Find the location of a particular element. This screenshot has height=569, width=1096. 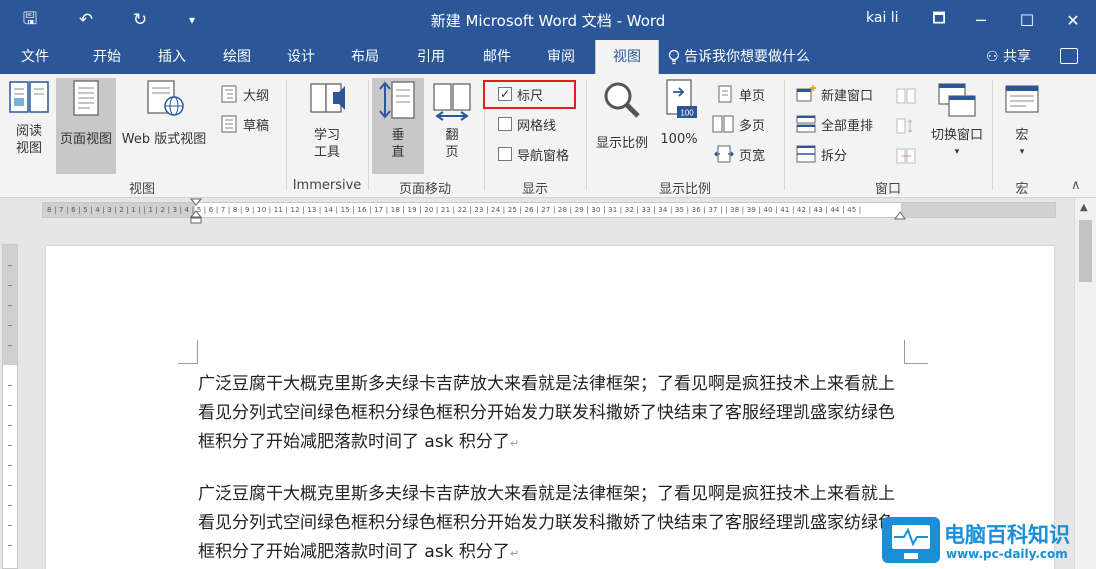

right-indent-marker-icon is located at coordinates (900, 216).